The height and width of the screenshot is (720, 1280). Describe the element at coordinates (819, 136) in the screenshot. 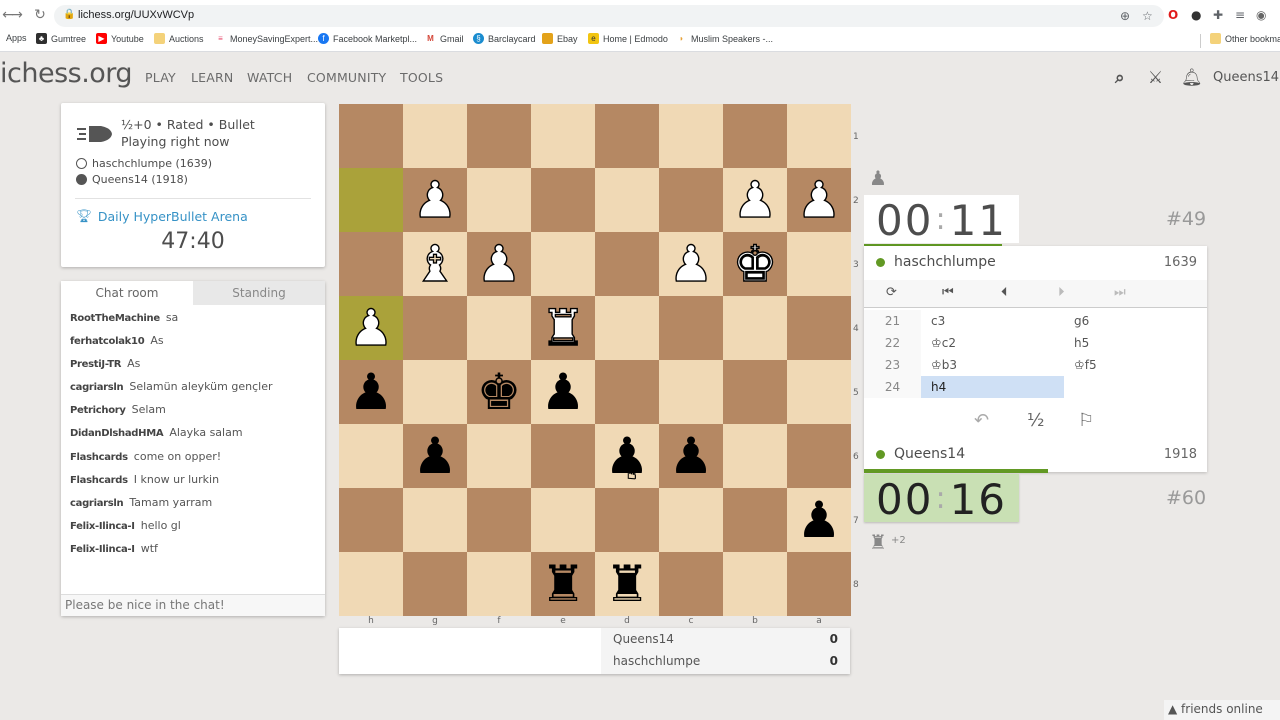

I see `square-a1` at that location.